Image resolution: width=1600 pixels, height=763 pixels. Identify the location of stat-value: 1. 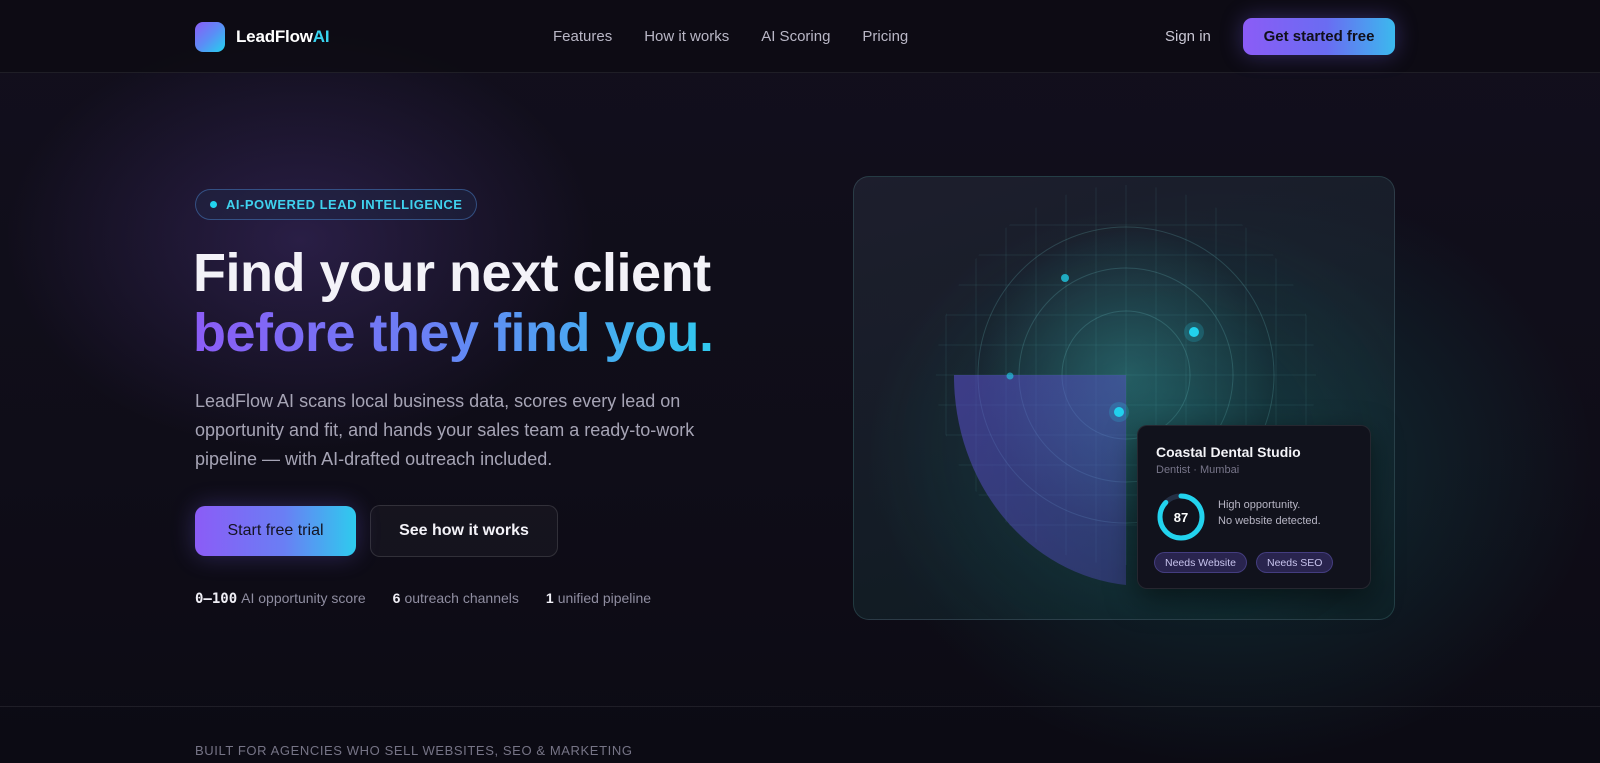
(549, 598).